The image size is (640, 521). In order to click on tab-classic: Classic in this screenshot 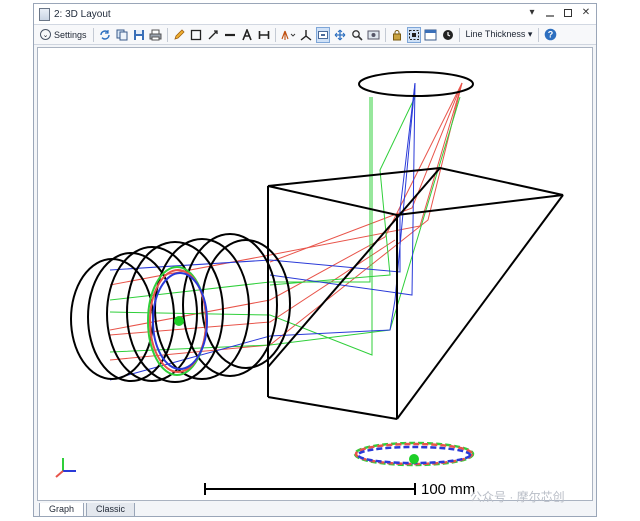, I will do `click(111, 510)`.